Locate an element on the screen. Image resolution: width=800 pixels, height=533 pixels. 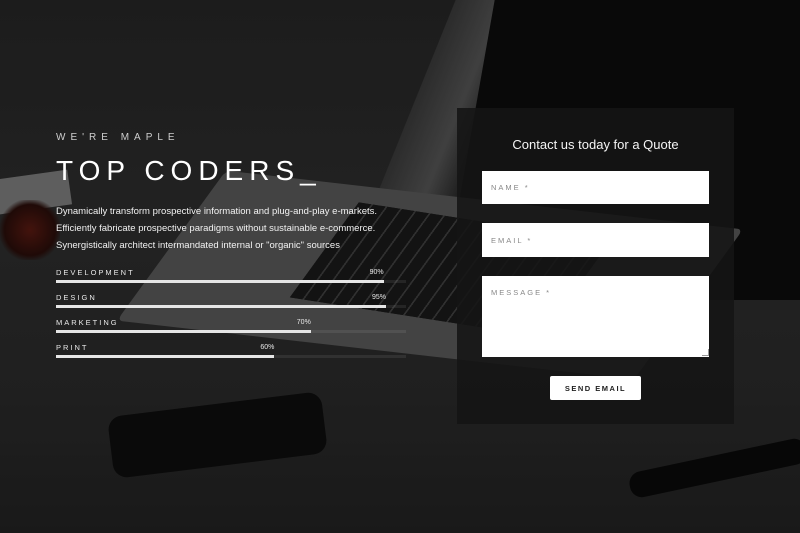
skill-label: DEVELOPMENT is located at coordinates (95, 272).